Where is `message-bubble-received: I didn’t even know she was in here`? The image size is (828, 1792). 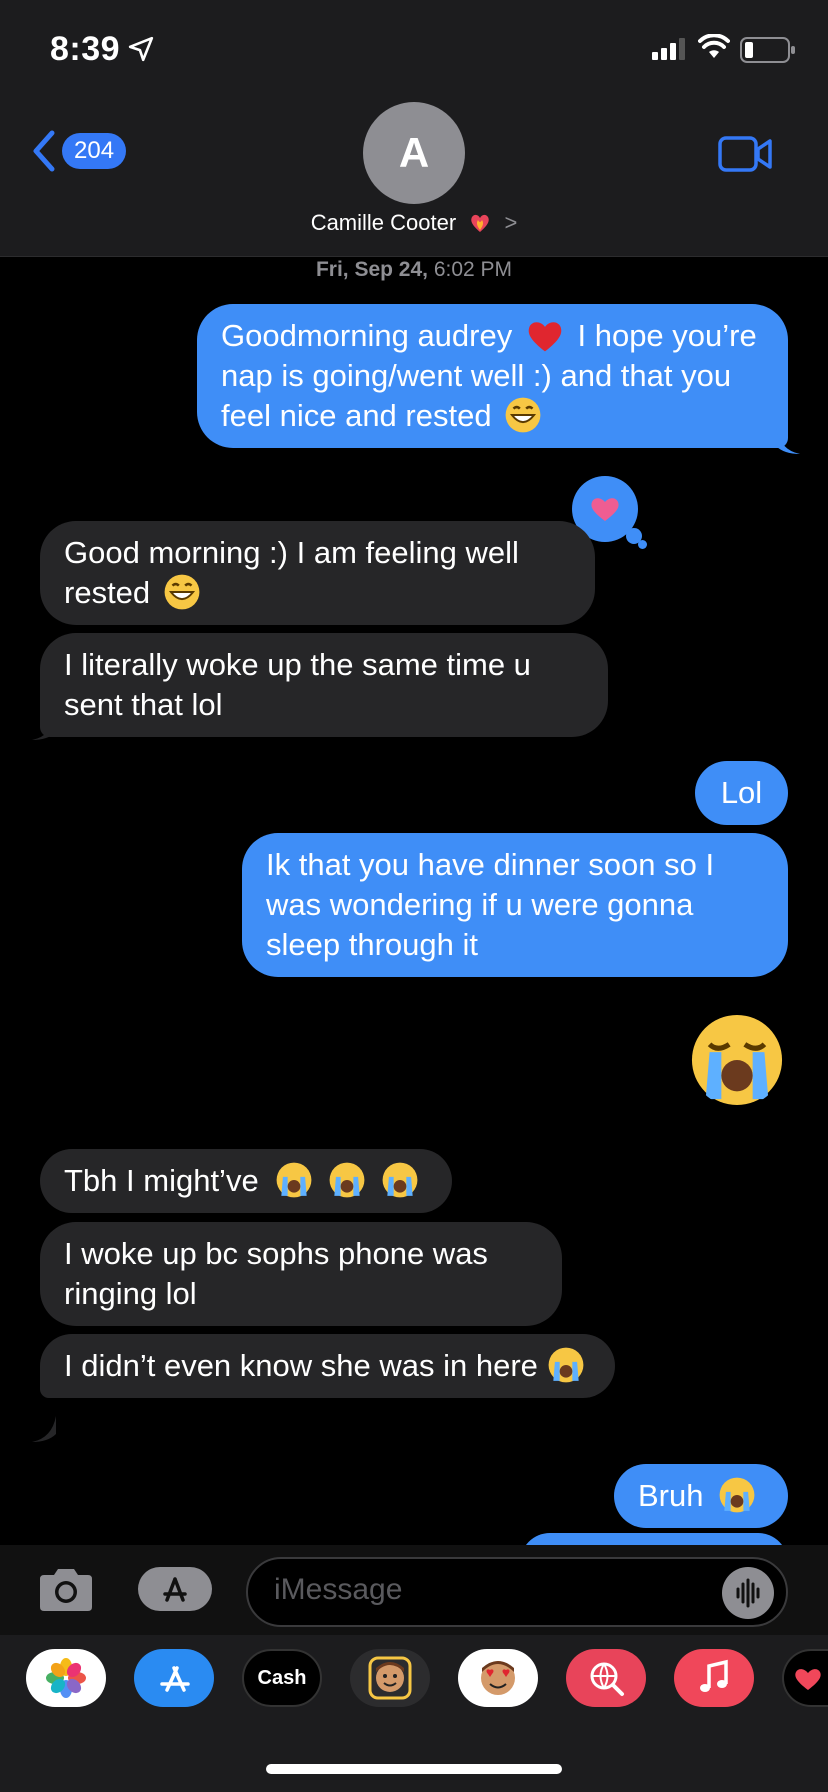
message-bubble-received: I didn’t even know she was in here is located at coordinates (327, 1366).